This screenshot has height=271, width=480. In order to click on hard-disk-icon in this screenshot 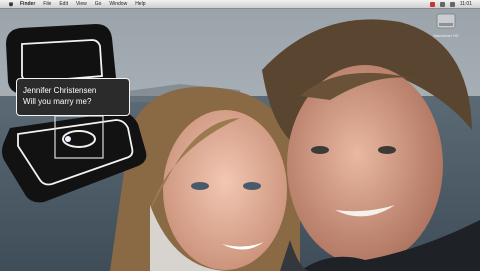, I will do `click(446, 21)`.